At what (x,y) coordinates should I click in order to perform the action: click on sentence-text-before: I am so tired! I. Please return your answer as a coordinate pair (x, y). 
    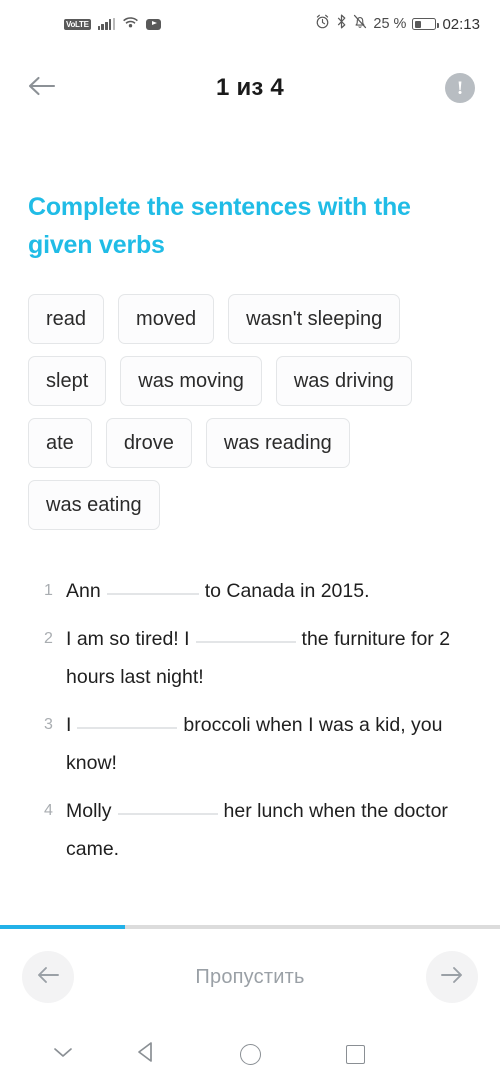
    Looking at the image, I should click on (128, 639).